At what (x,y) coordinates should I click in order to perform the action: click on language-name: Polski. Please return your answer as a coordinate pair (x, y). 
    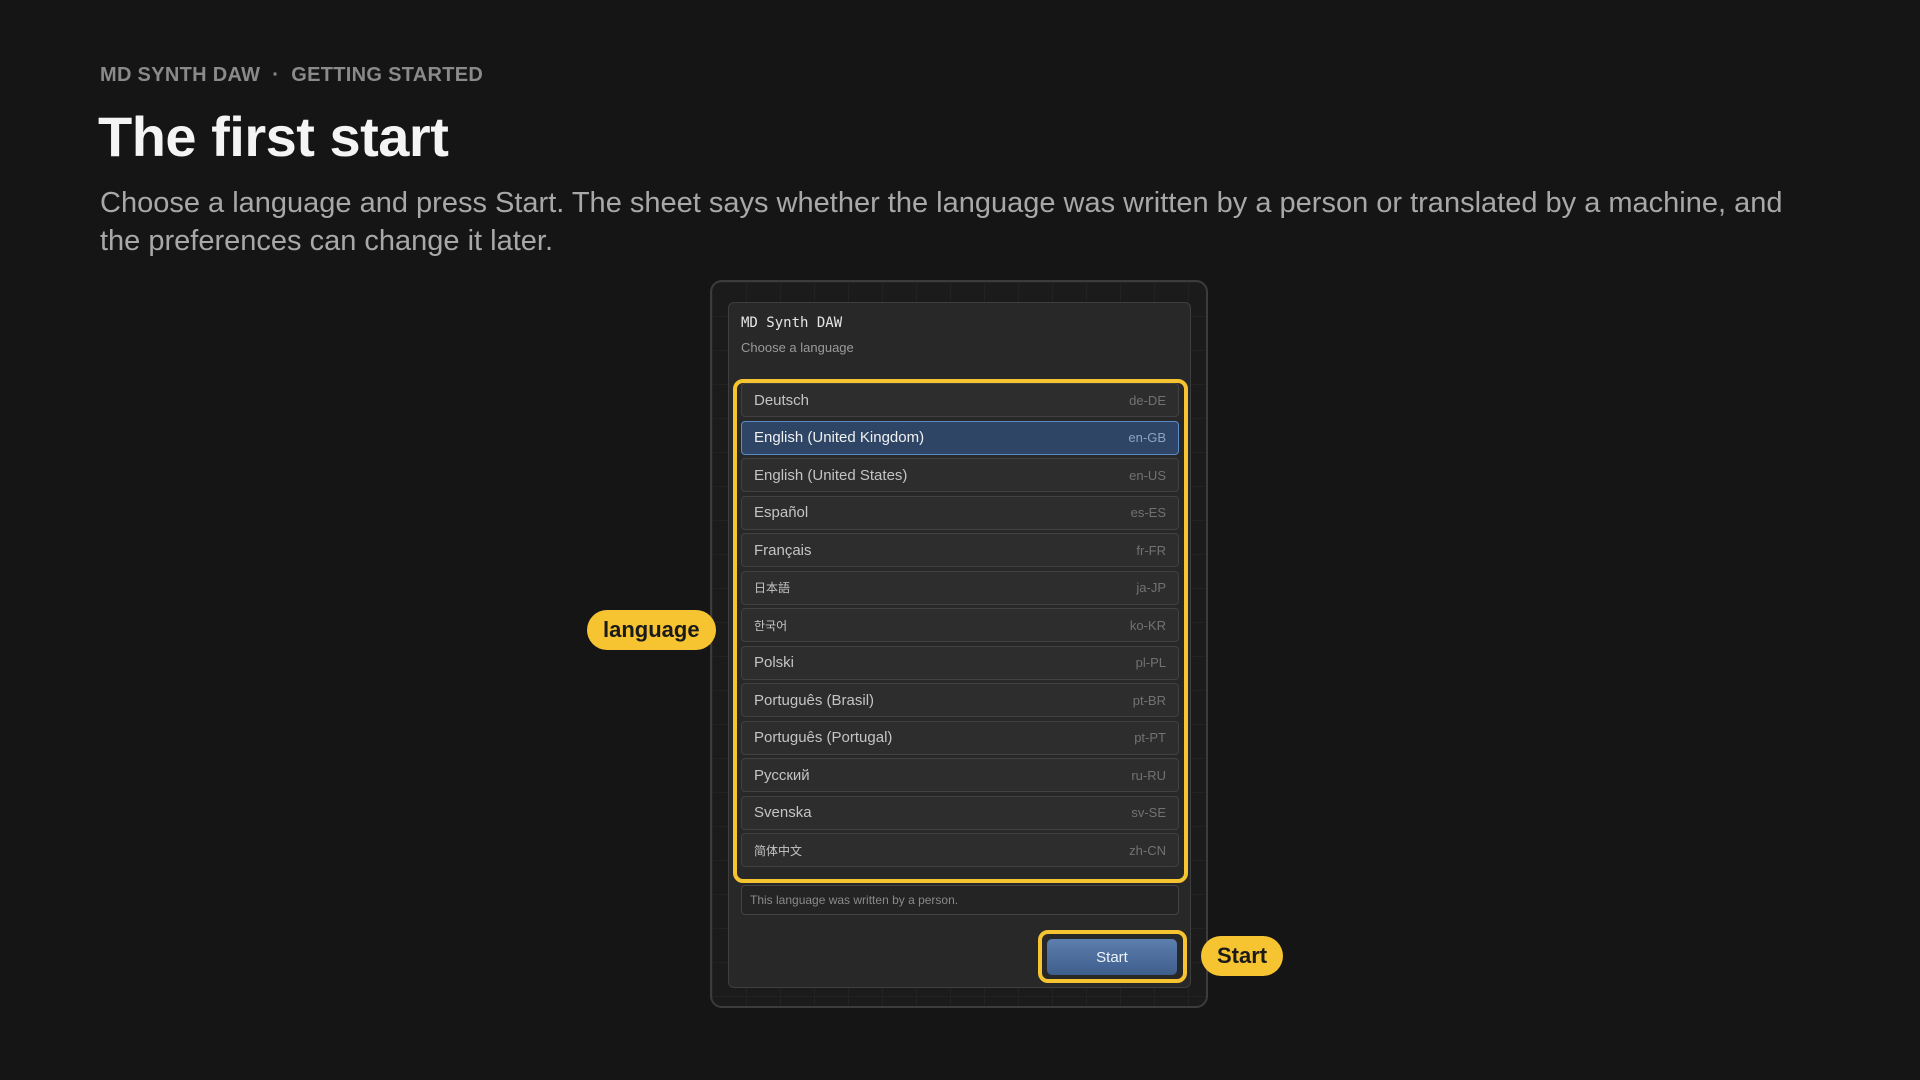
    Looking at the image, I should click on (774, 662).